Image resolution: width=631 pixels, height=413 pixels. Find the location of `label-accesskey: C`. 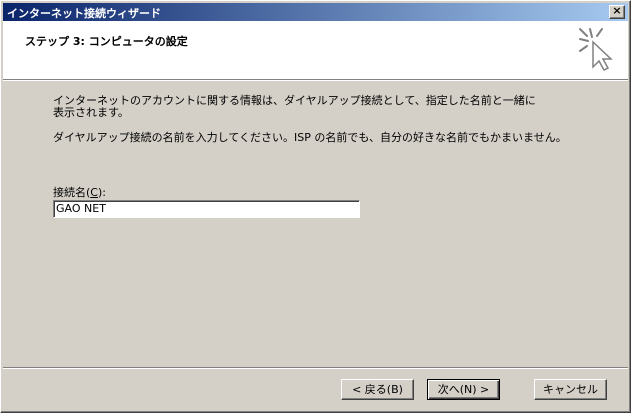

label-accesskey: C is located at coordinates (94, 192).